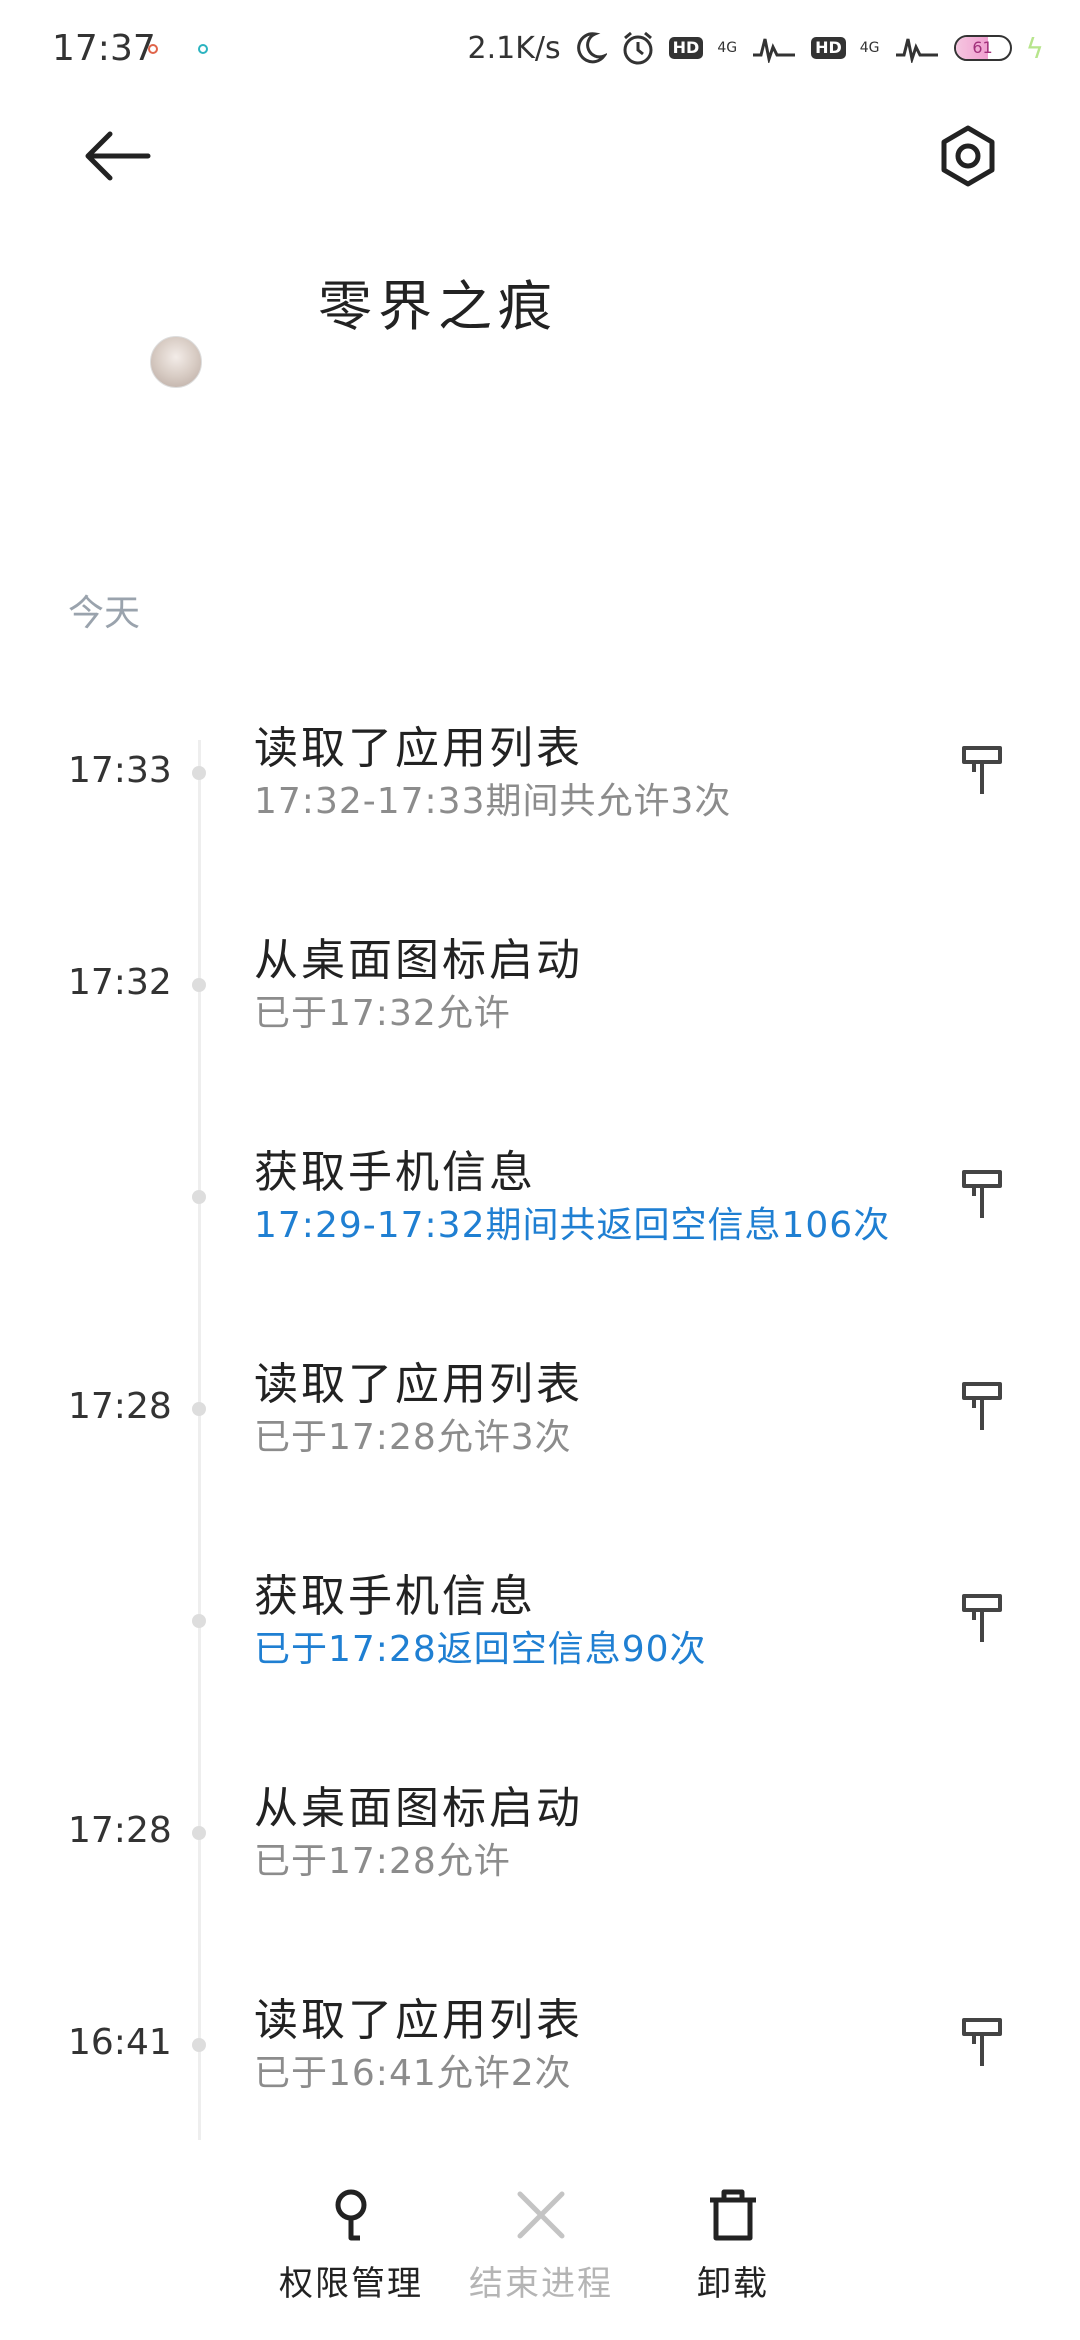 This screenshot has width=1080, height=2340. Describe the element at coordinates (382, 1013) in the screenshot. I see `timeline-subtitle: 已于17:32允许` at that location.